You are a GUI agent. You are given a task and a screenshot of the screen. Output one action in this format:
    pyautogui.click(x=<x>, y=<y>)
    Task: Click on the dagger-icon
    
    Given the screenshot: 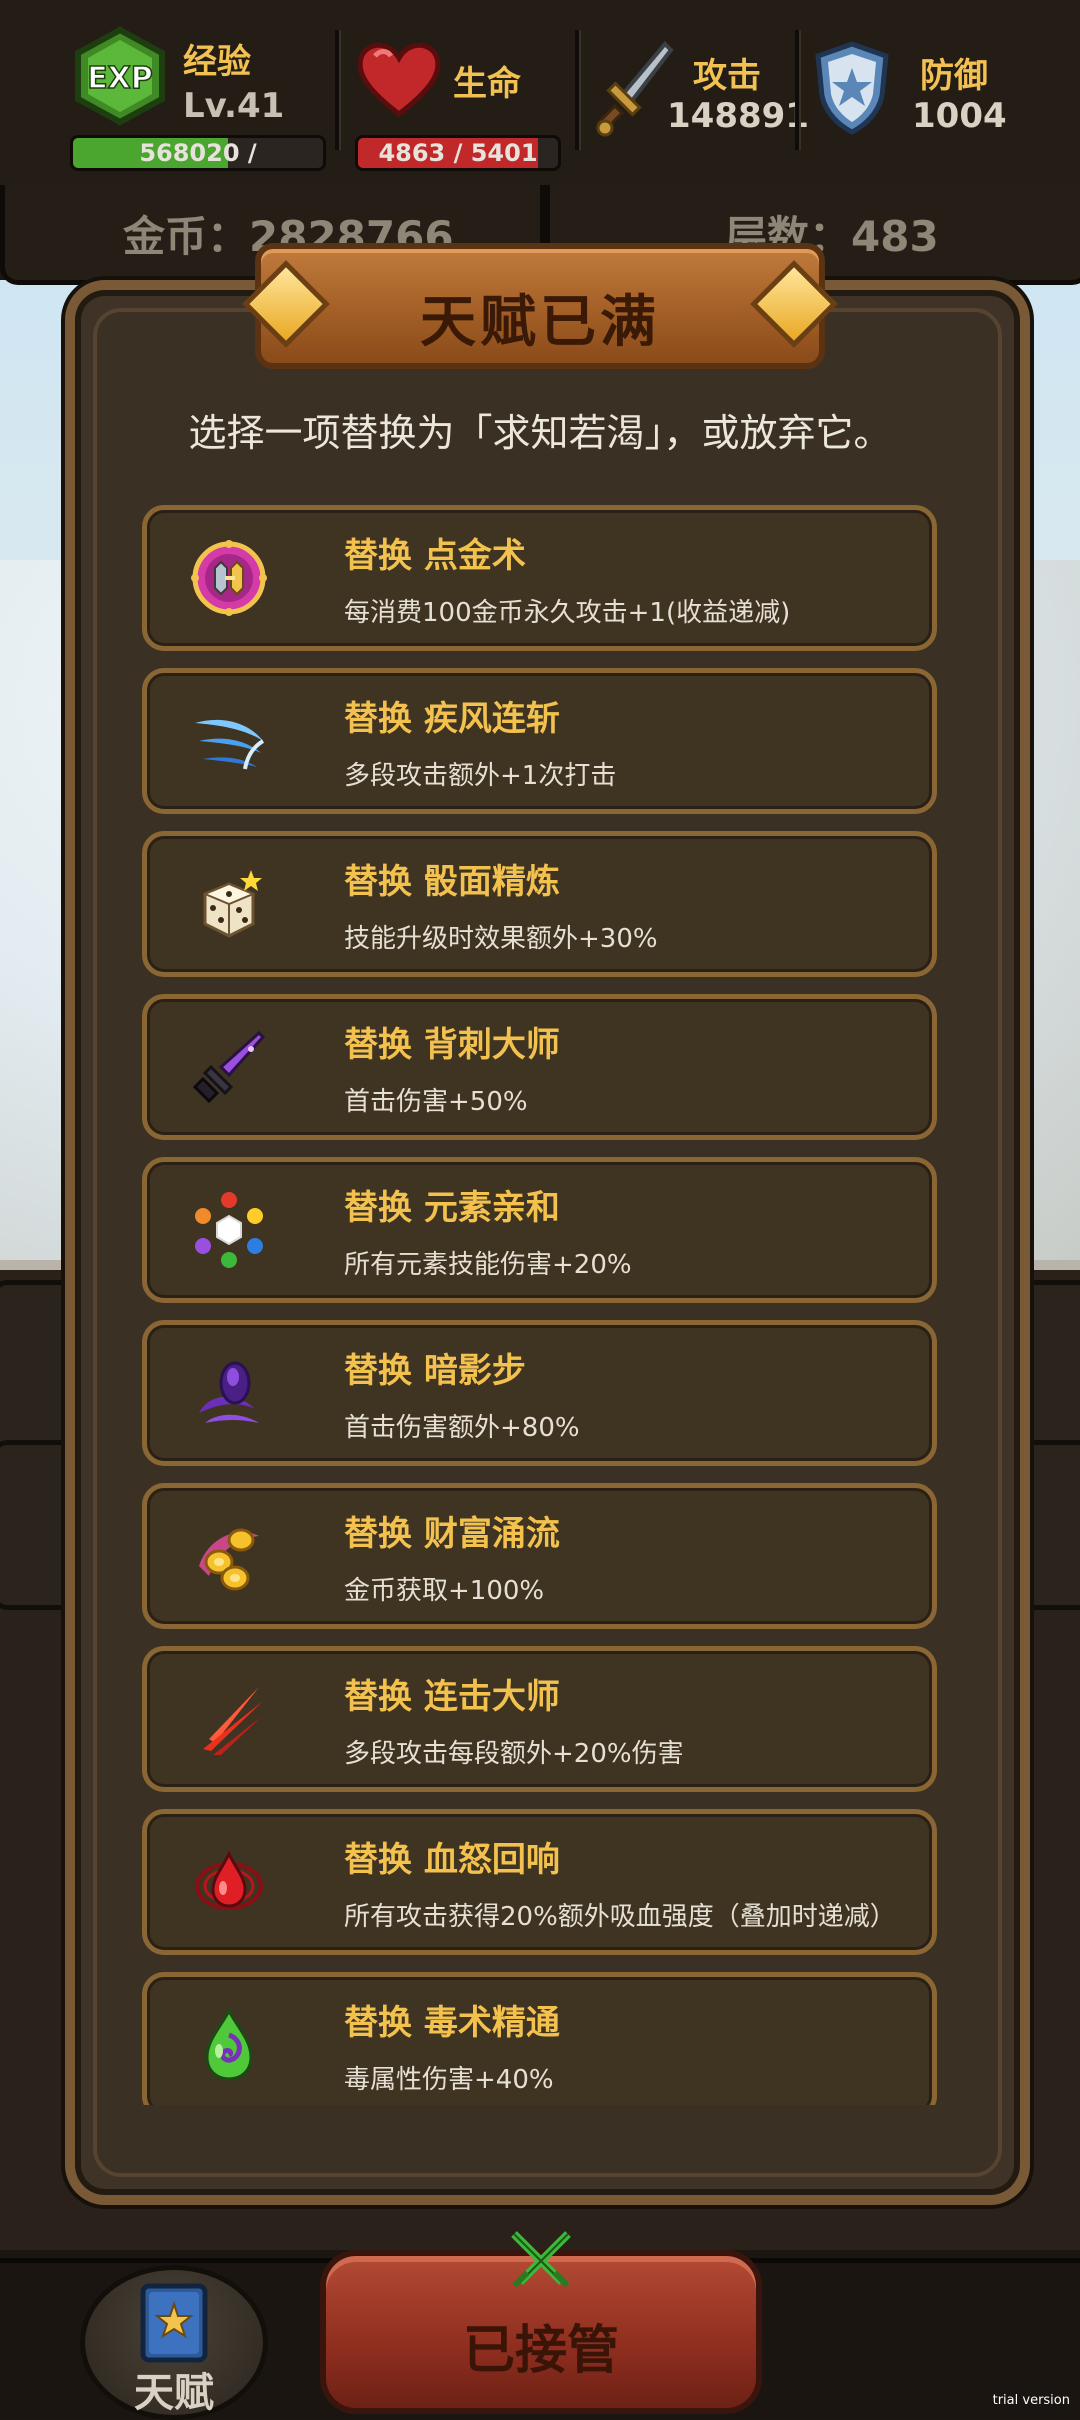 What is the action you would take?
    pyautogui.click(x=229, y=1067)
    